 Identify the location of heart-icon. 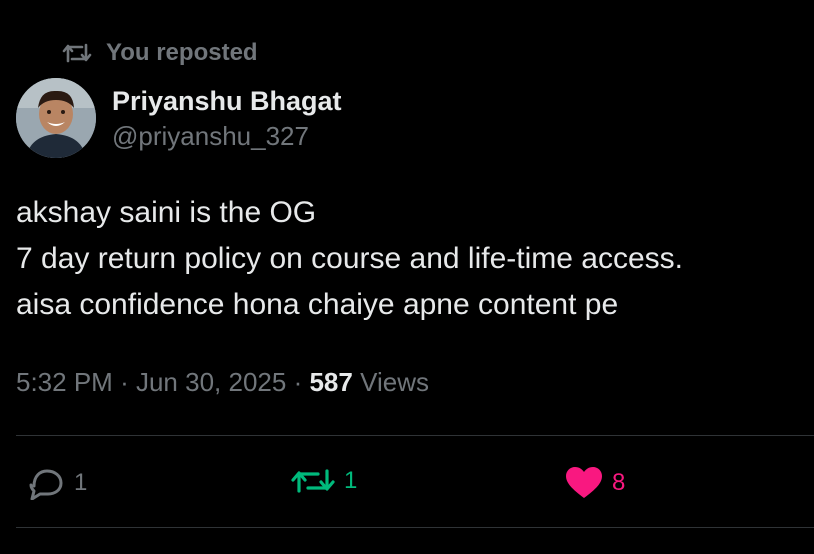
(584, 483).